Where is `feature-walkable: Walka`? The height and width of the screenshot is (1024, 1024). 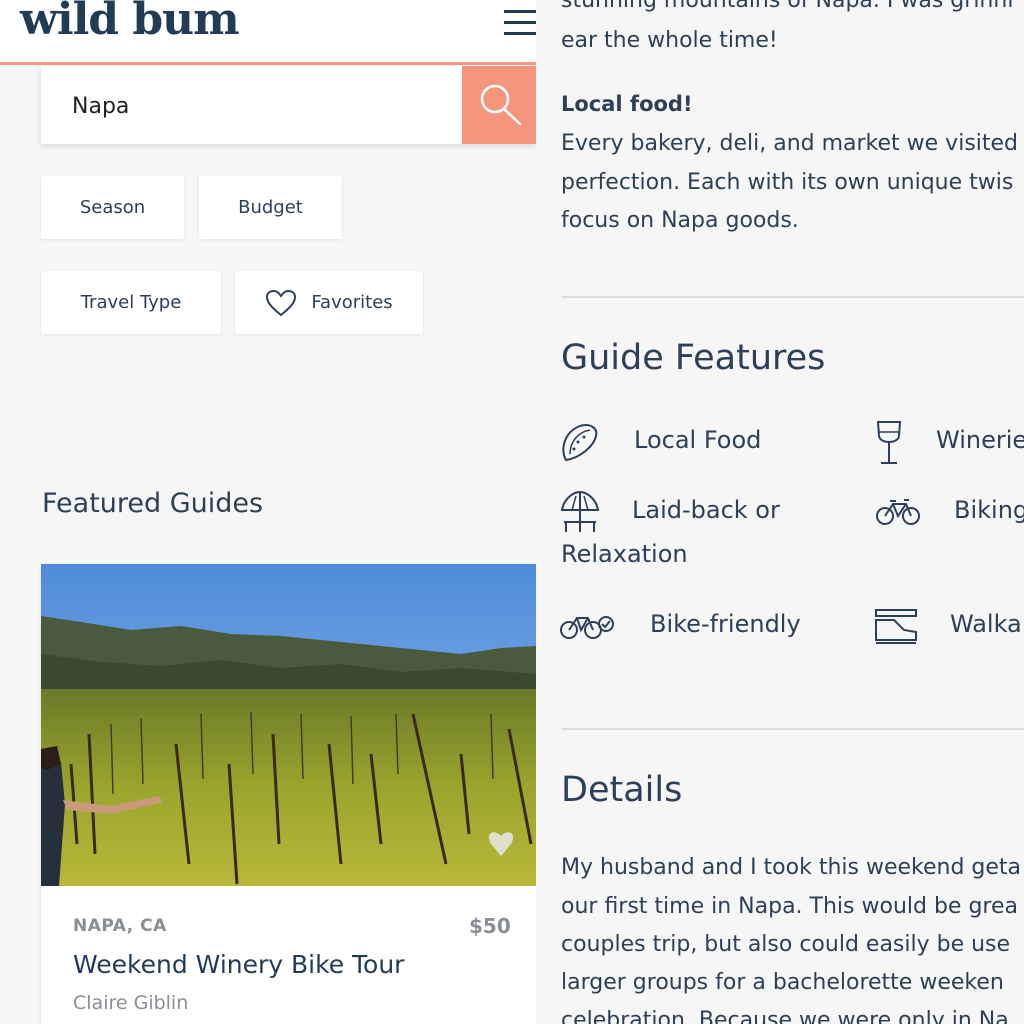 feature-walkable: Walka is located at coordinates (986, 624).